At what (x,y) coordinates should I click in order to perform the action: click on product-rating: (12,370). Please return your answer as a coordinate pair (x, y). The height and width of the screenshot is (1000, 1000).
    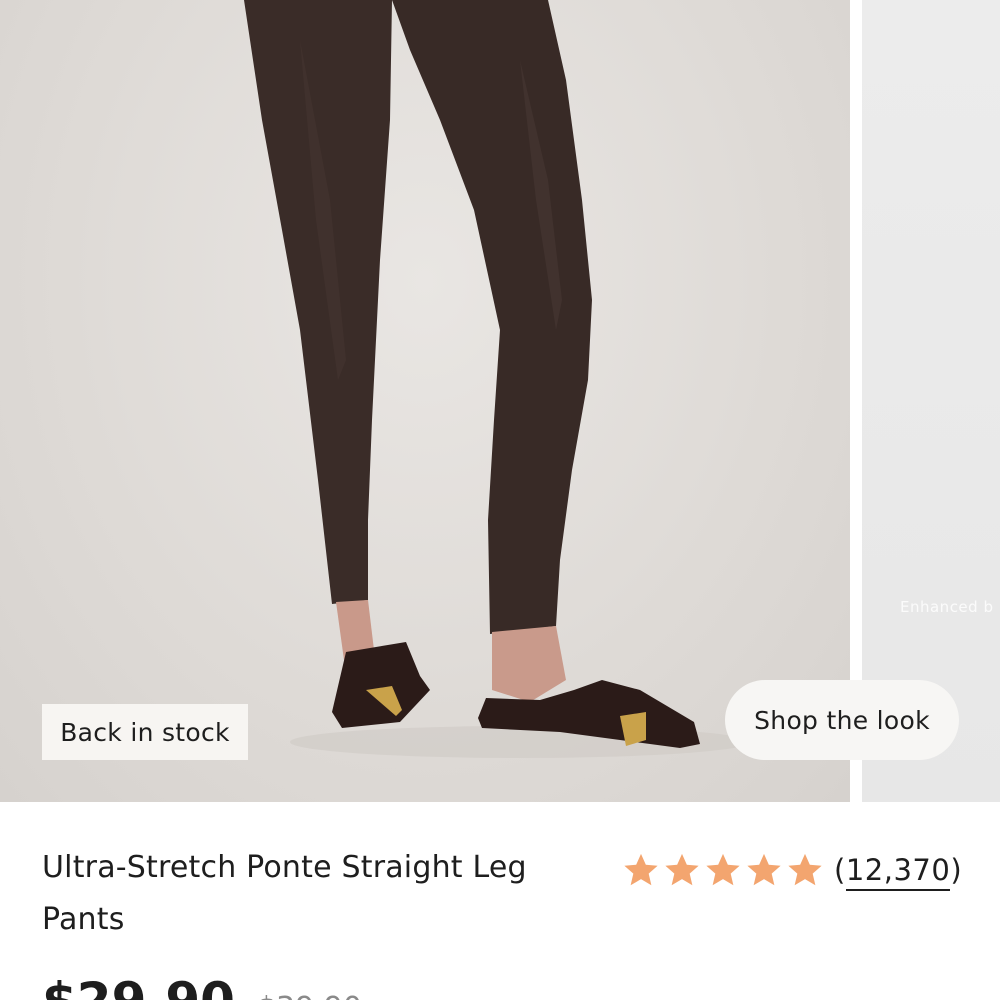
    Looking at the image, I should click on (792, 870).